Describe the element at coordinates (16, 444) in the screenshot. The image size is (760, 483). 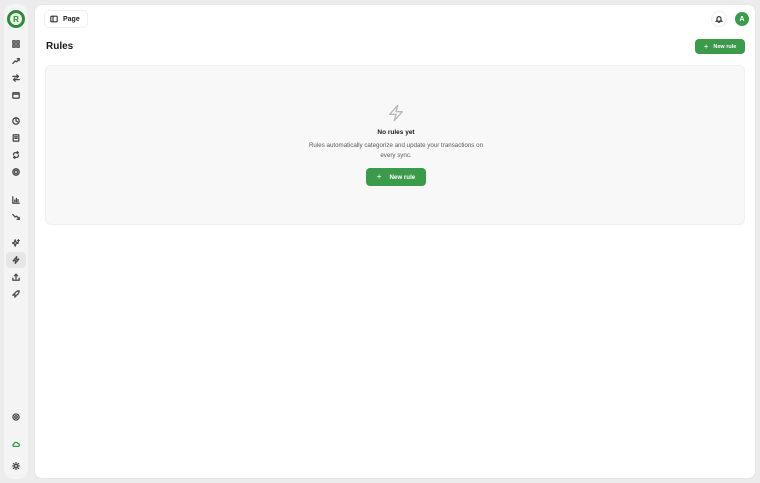
I see `cloud-icon` at that location.